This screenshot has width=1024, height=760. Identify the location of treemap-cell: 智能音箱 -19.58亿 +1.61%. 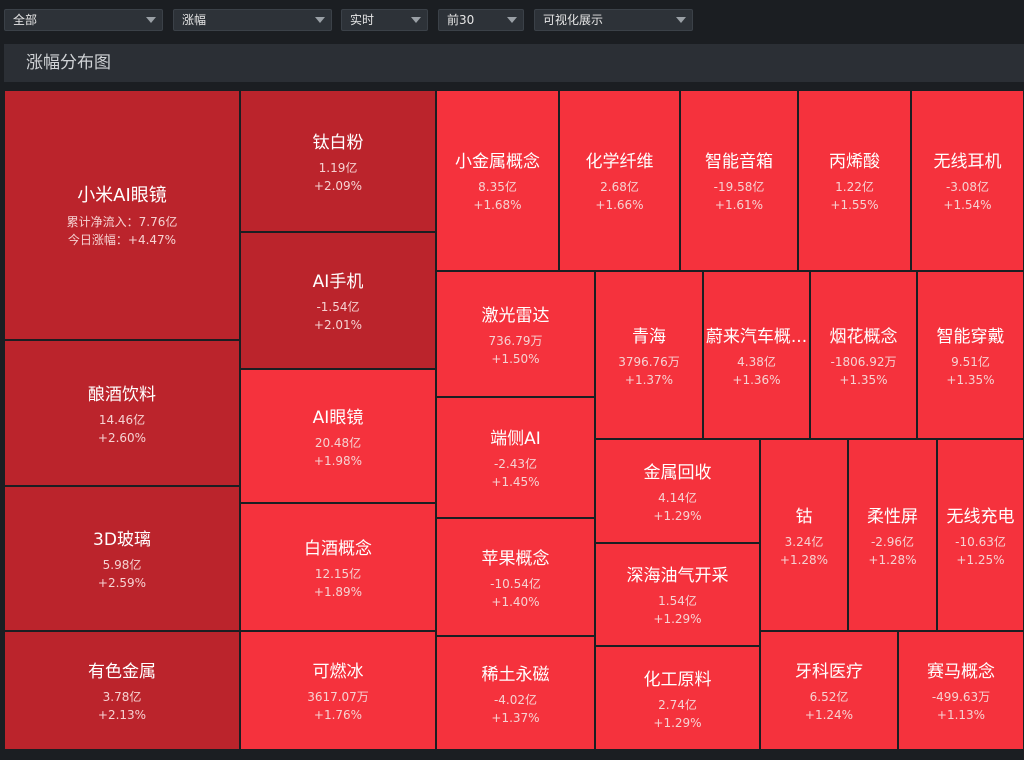
(739, 180).